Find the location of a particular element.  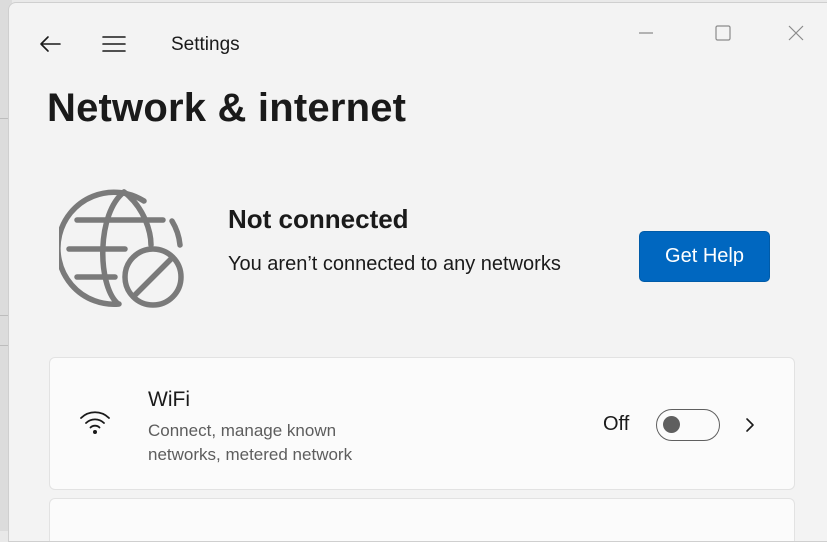

maximize-icon is located at coordinates (723, 33).